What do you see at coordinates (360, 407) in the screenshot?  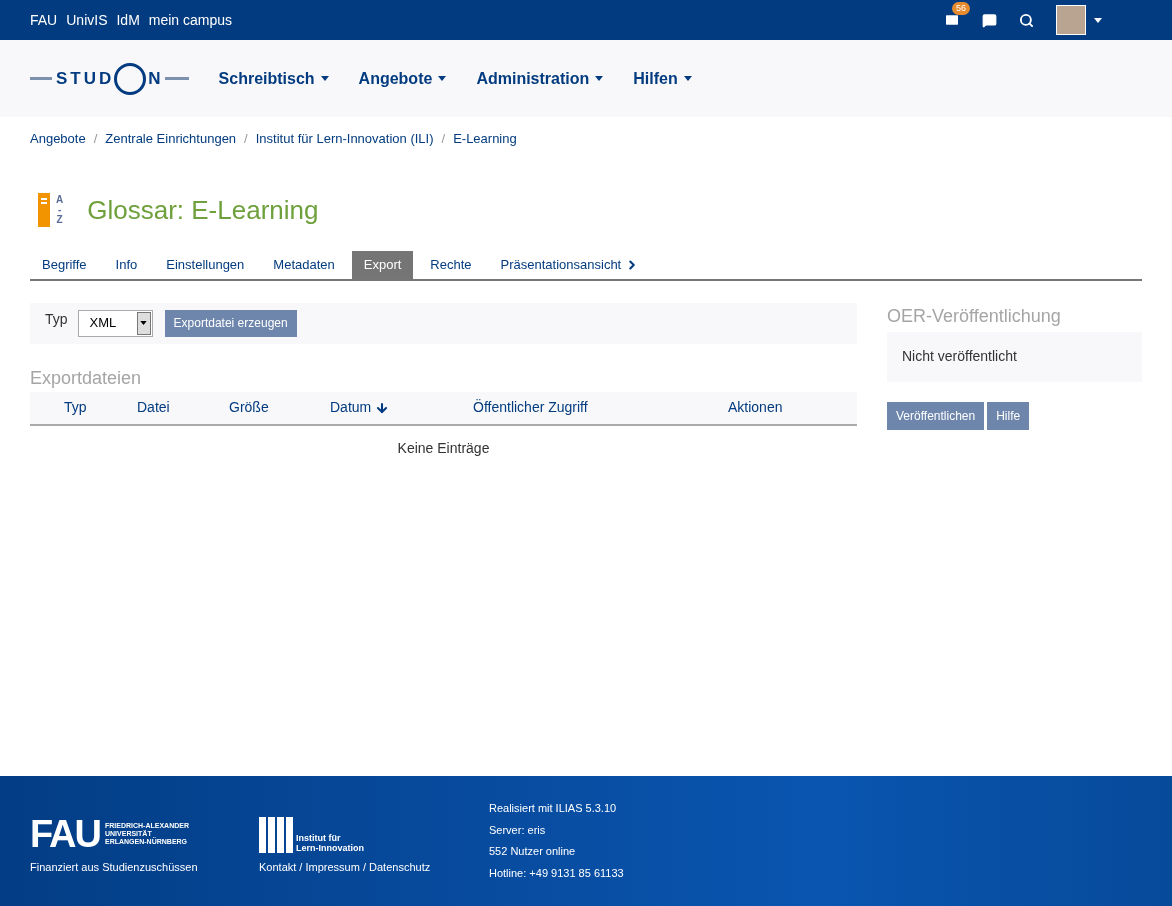 I see `column-header: Datum` at bounding box center [360, 407].